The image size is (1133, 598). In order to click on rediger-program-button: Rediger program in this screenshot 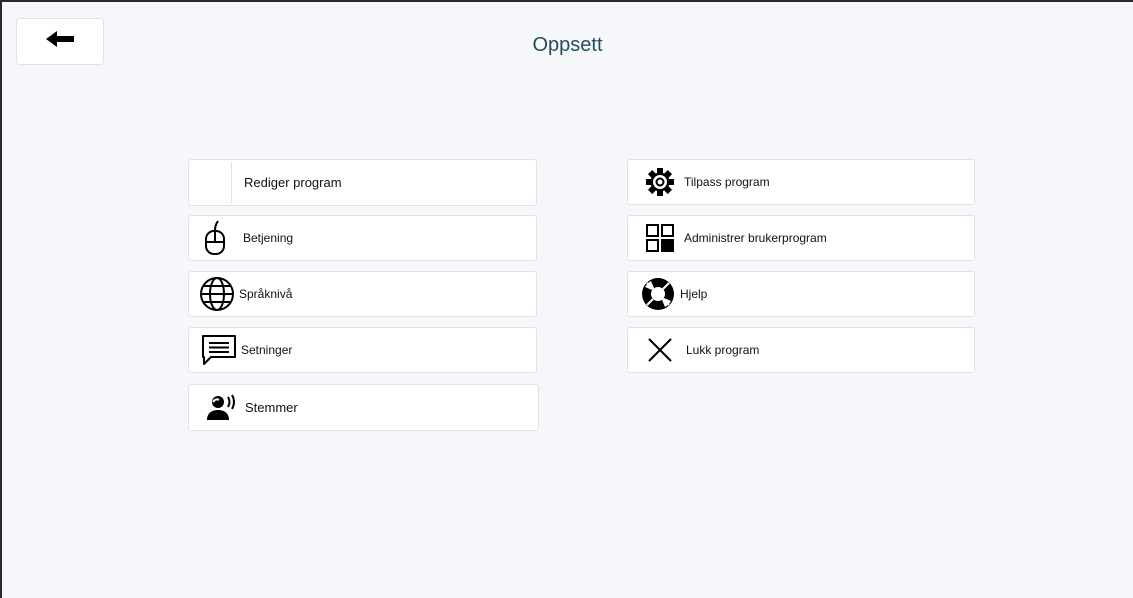, I will do `click(362, 182)`.